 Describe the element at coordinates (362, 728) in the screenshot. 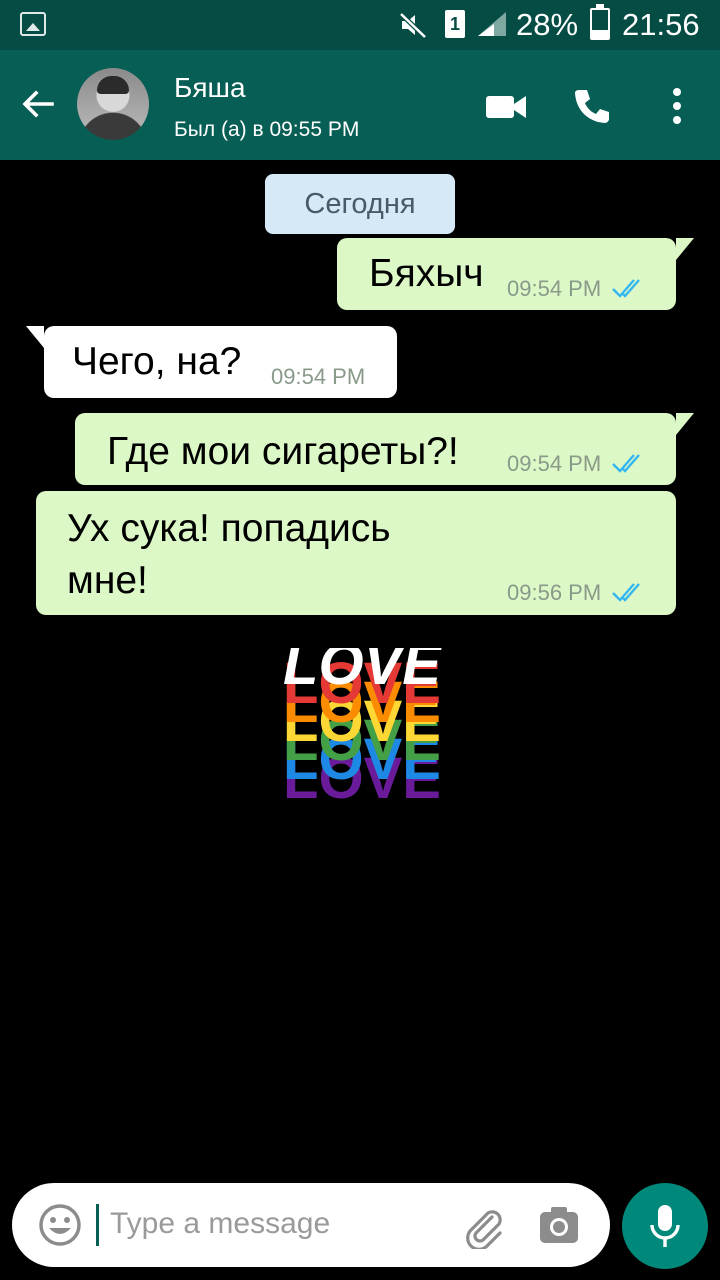

I see `love-sticker: LOVELOVELOVELOVELOVELOVELOVE` at that location.